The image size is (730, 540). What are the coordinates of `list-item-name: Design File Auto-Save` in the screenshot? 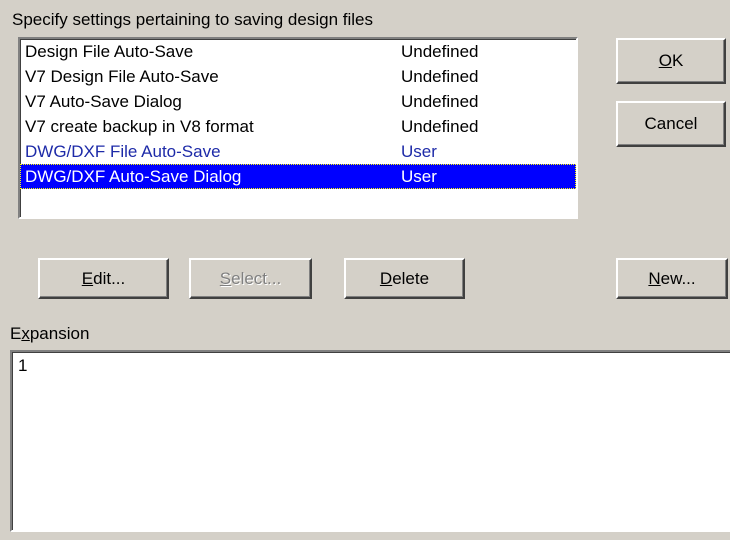 It's located at (109, 51).